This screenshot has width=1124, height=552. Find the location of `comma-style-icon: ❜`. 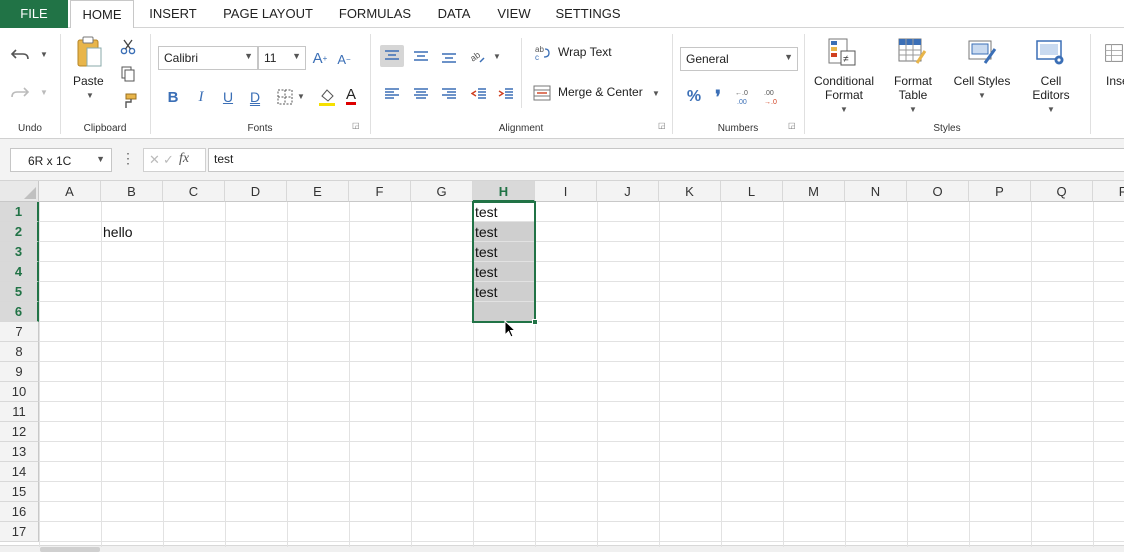

comma-style-icon: ❜ is located at coordinates (718, 97).